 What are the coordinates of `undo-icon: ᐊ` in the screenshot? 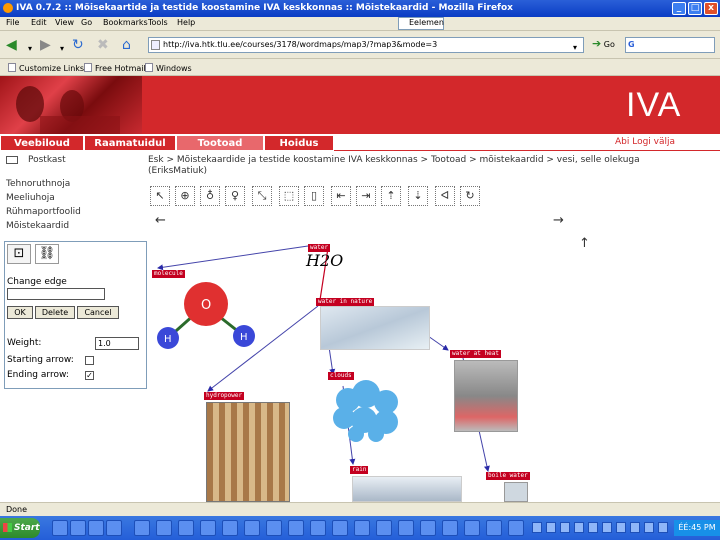 It's located at (445, 196).